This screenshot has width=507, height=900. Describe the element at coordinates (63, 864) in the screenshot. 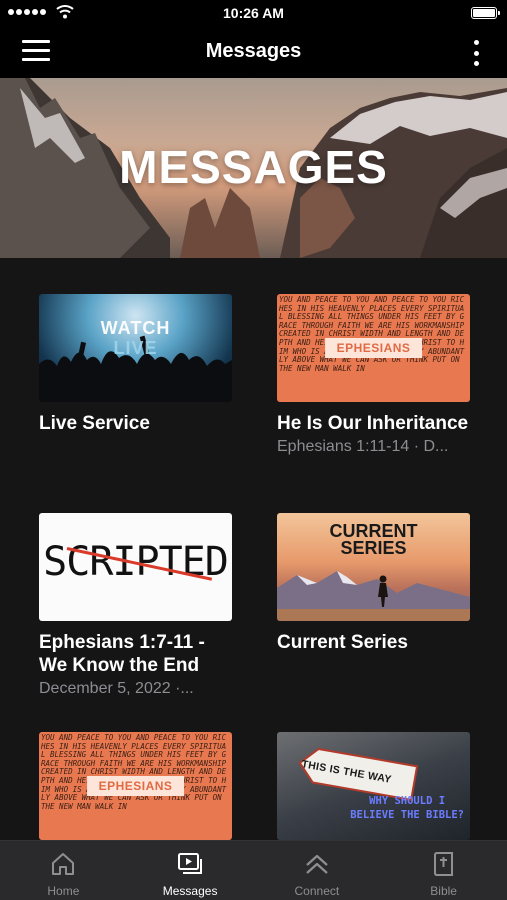

I see `home-icon` at that location.